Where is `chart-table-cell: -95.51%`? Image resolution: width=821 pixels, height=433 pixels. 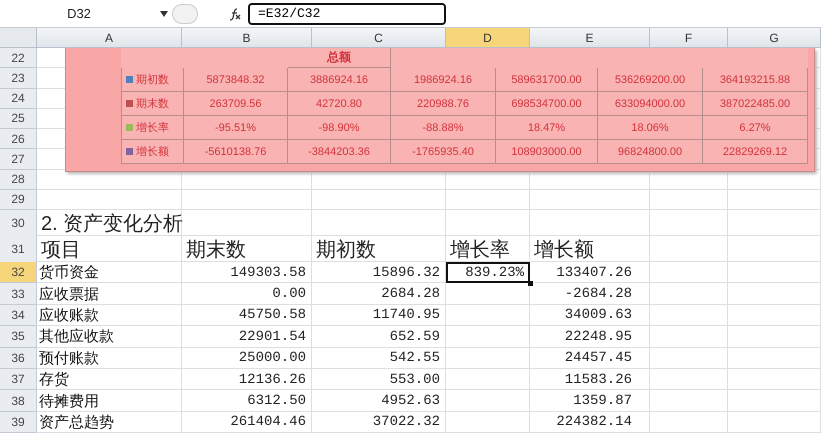
chart-table-cell: -95.51% is located at coordinates (236, 128).